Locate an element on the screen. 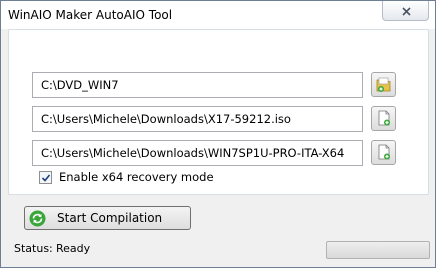 Image resolution: width=436 pixels, height=268 pixels. close-icon is located at coordinates (406, 11).